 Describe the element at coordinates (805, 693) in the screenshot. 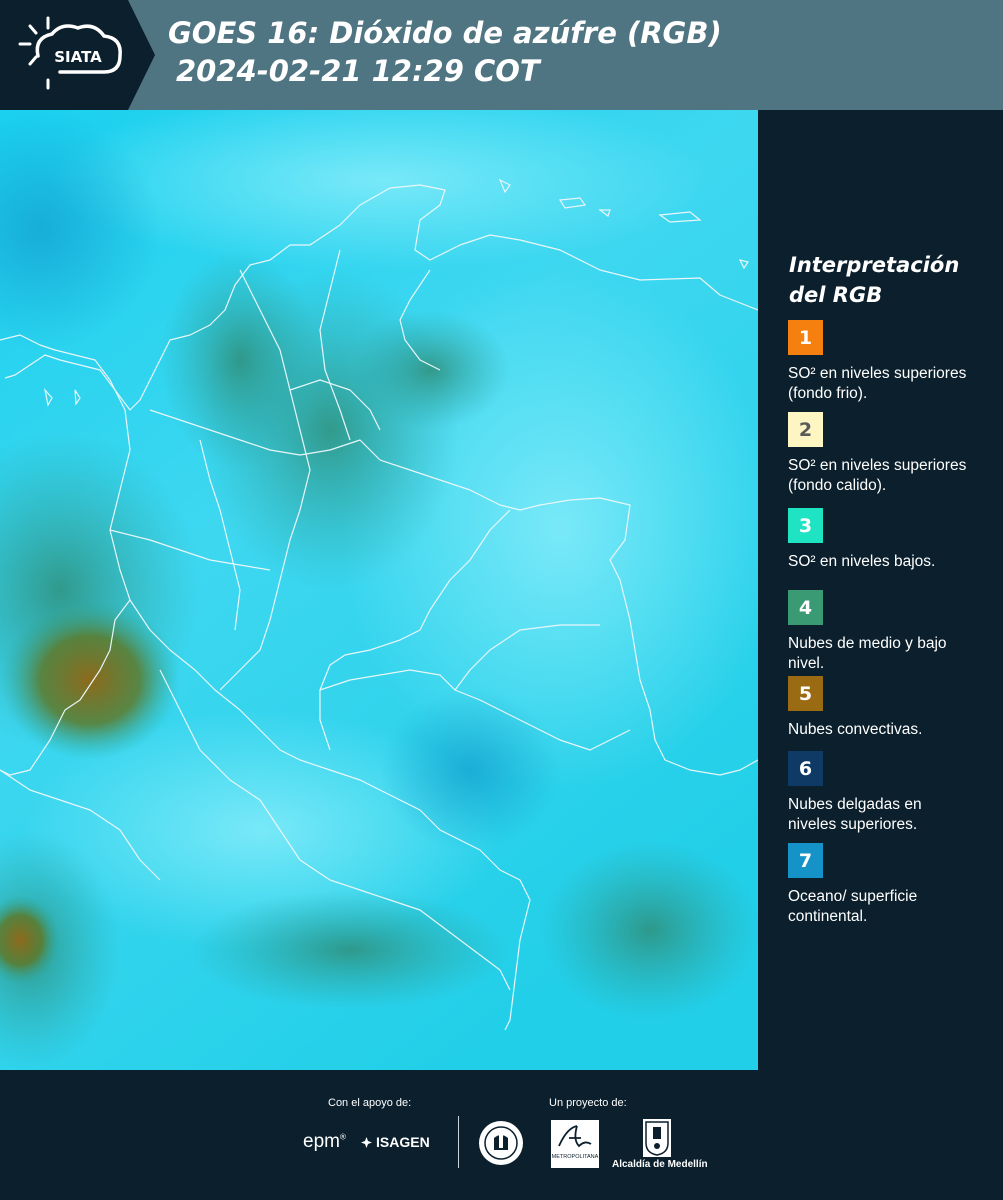

I see `legend-swatch: 5` at that location.